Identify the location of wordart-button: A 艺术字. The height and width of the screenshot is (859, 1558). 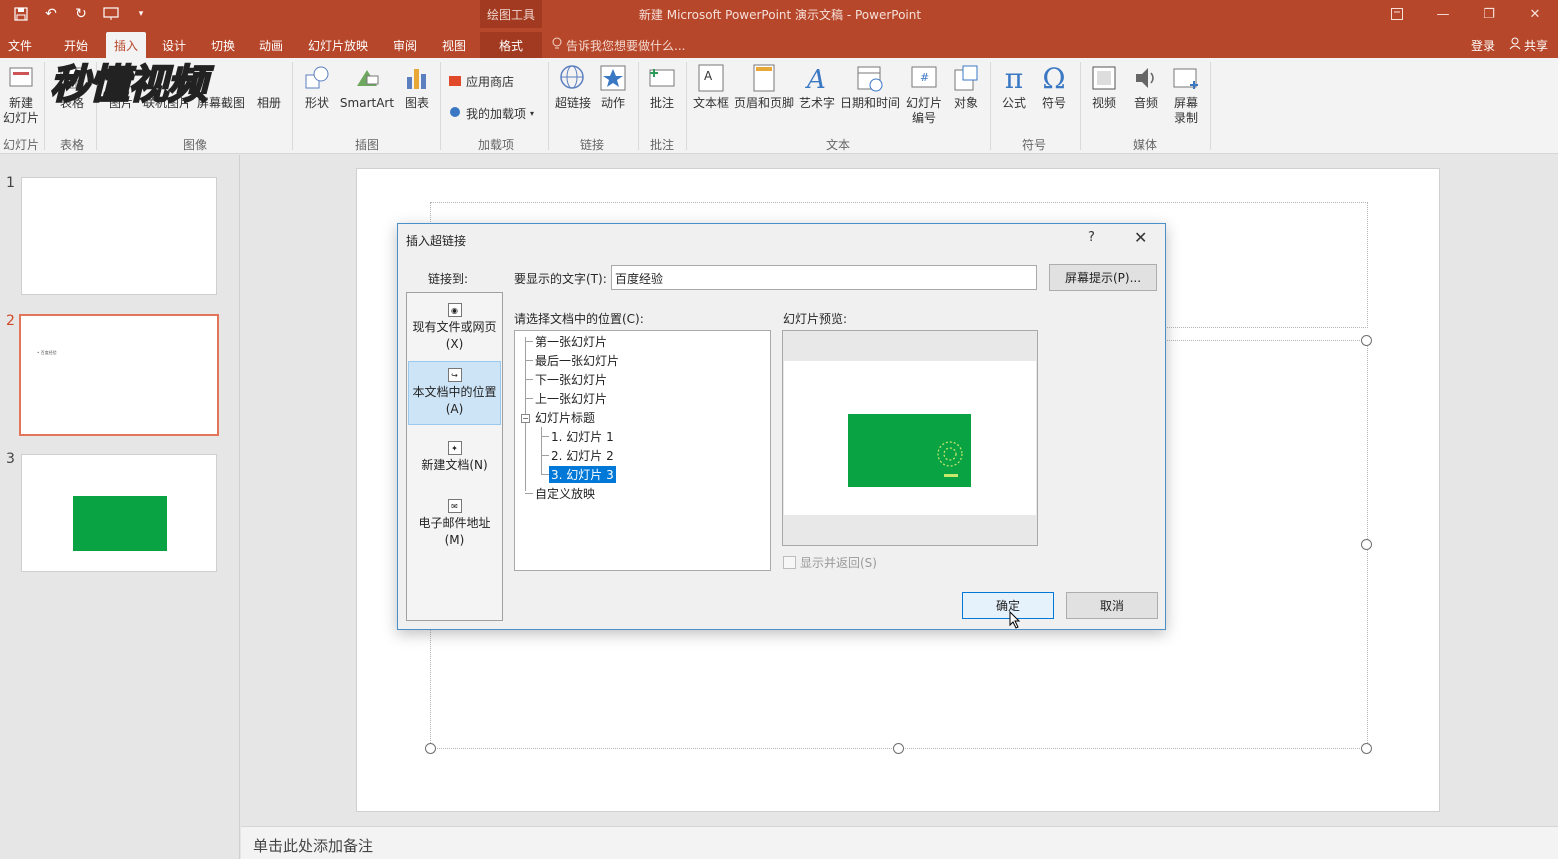
(817, 86).